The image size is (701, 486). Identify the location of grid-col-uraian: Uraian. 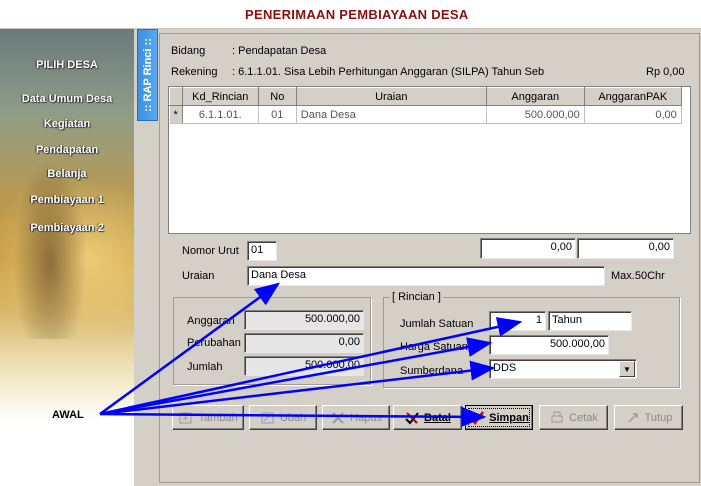
(391, 96).